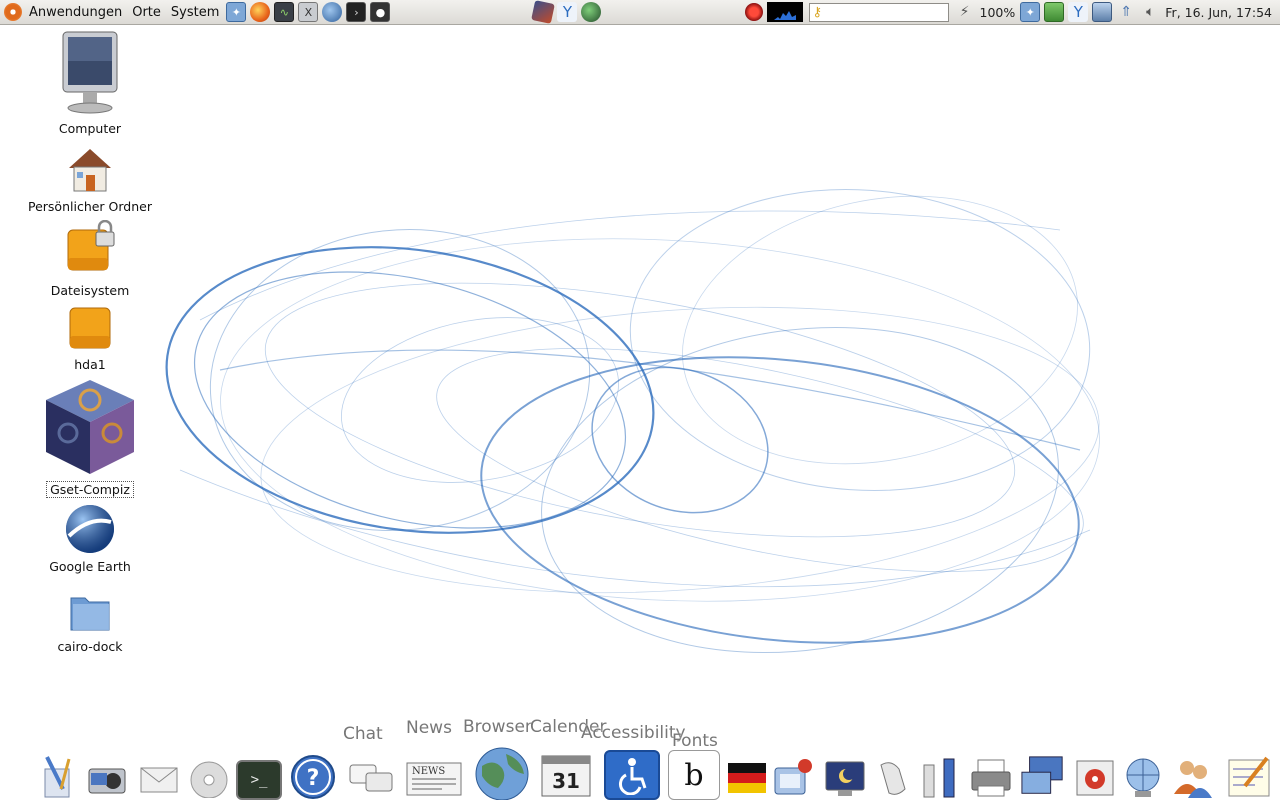  I want to click on system-monitor-icon: ∿, so click(284, 12).